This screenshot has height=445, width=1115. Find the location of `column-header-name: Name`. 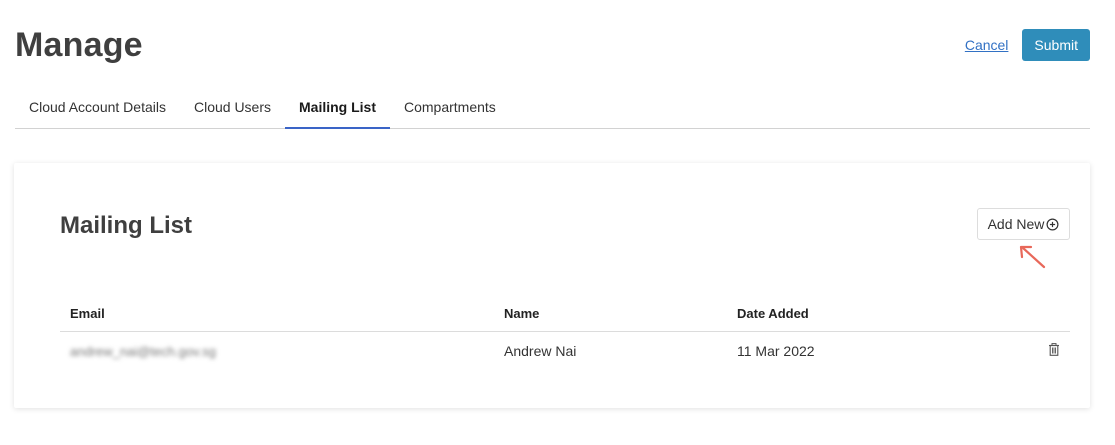

column-header-name: Name is located at coordinates (522, 313).